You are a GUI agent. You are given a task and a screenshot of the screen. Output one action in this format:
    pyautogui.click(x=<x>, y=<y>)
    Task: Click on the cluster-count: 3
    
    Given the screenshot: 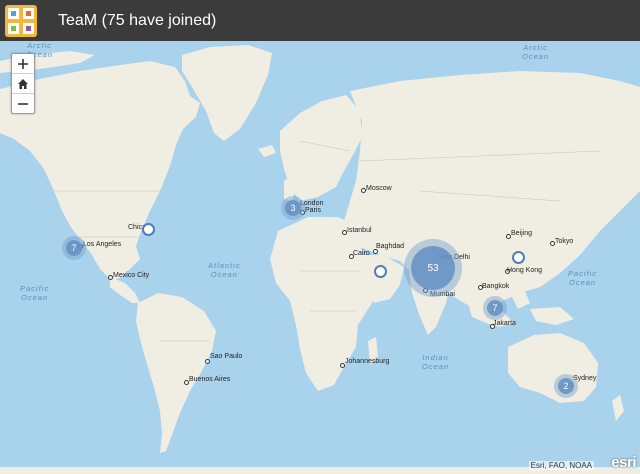 What is the action you would take?
    pyautogui.click(x=293, y=208)
    